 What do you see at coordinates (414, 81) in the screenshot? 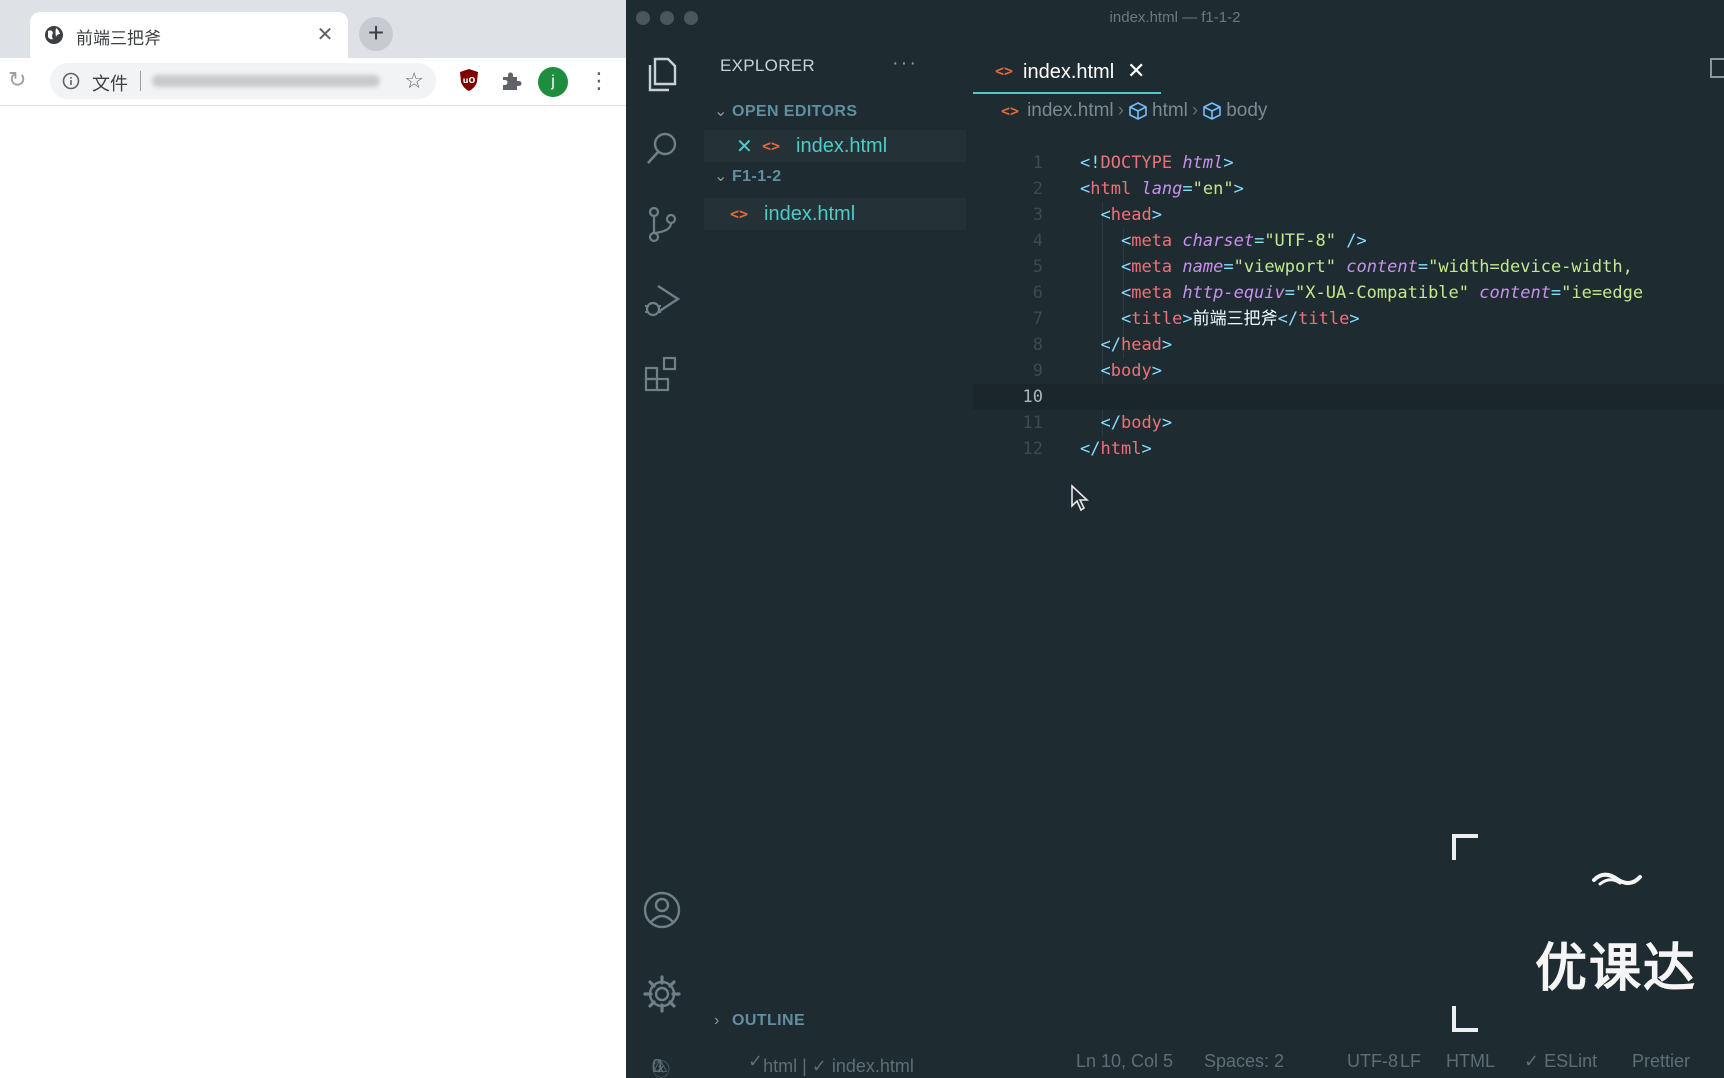
I see `bookmark-star-icon: ☆` at bounding box center [414, 81].